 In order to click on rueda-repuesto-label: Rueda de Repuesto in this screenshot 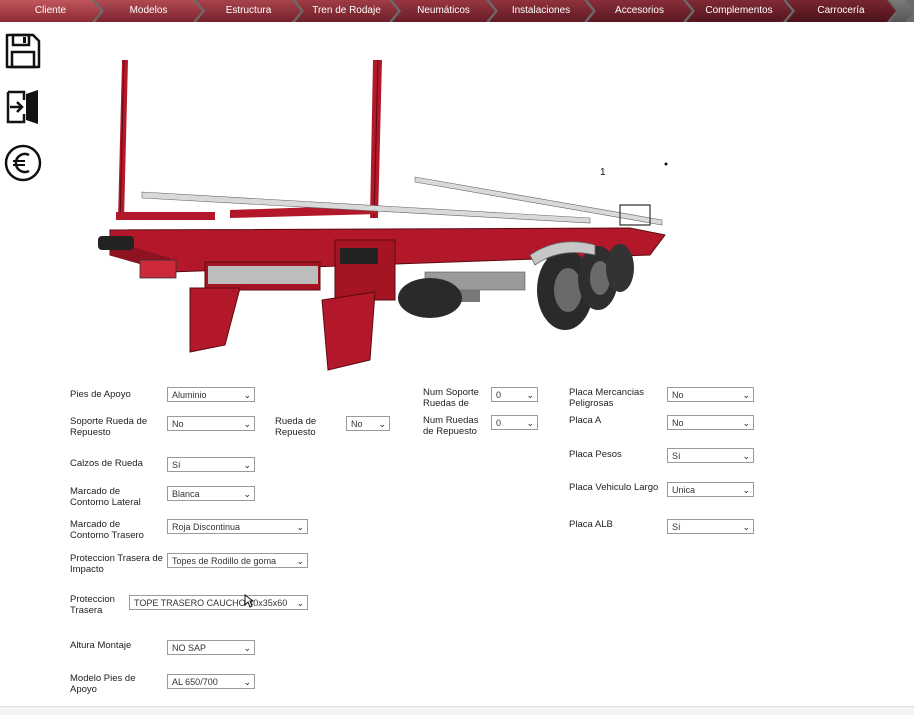, I will do `click(296, 427)`.